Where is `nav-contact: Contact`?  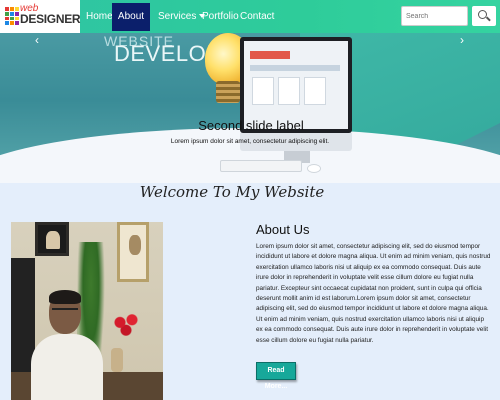
nav-contact: Contact is located at coordinates (257, 16).